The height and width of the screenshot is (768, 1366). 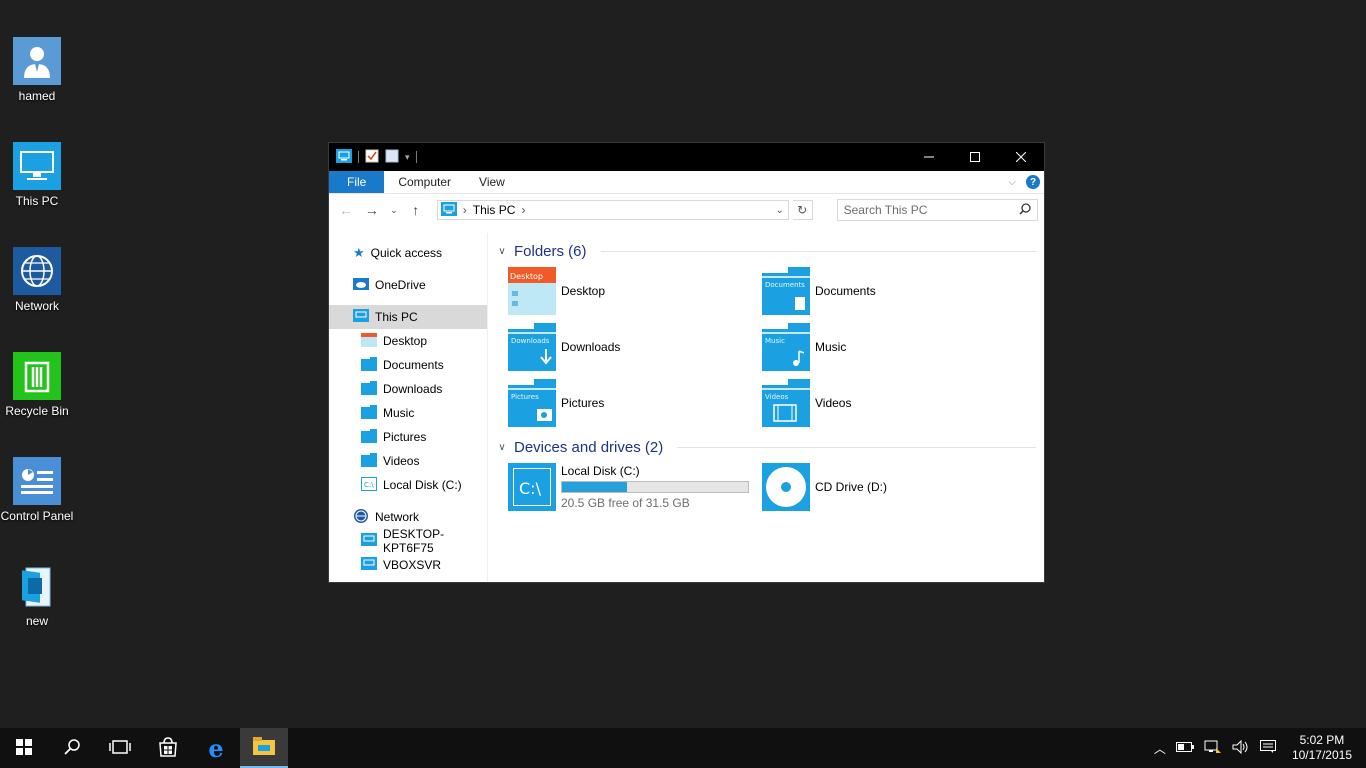 I want to click on network-status-icon, so click(x=1213, y=748).